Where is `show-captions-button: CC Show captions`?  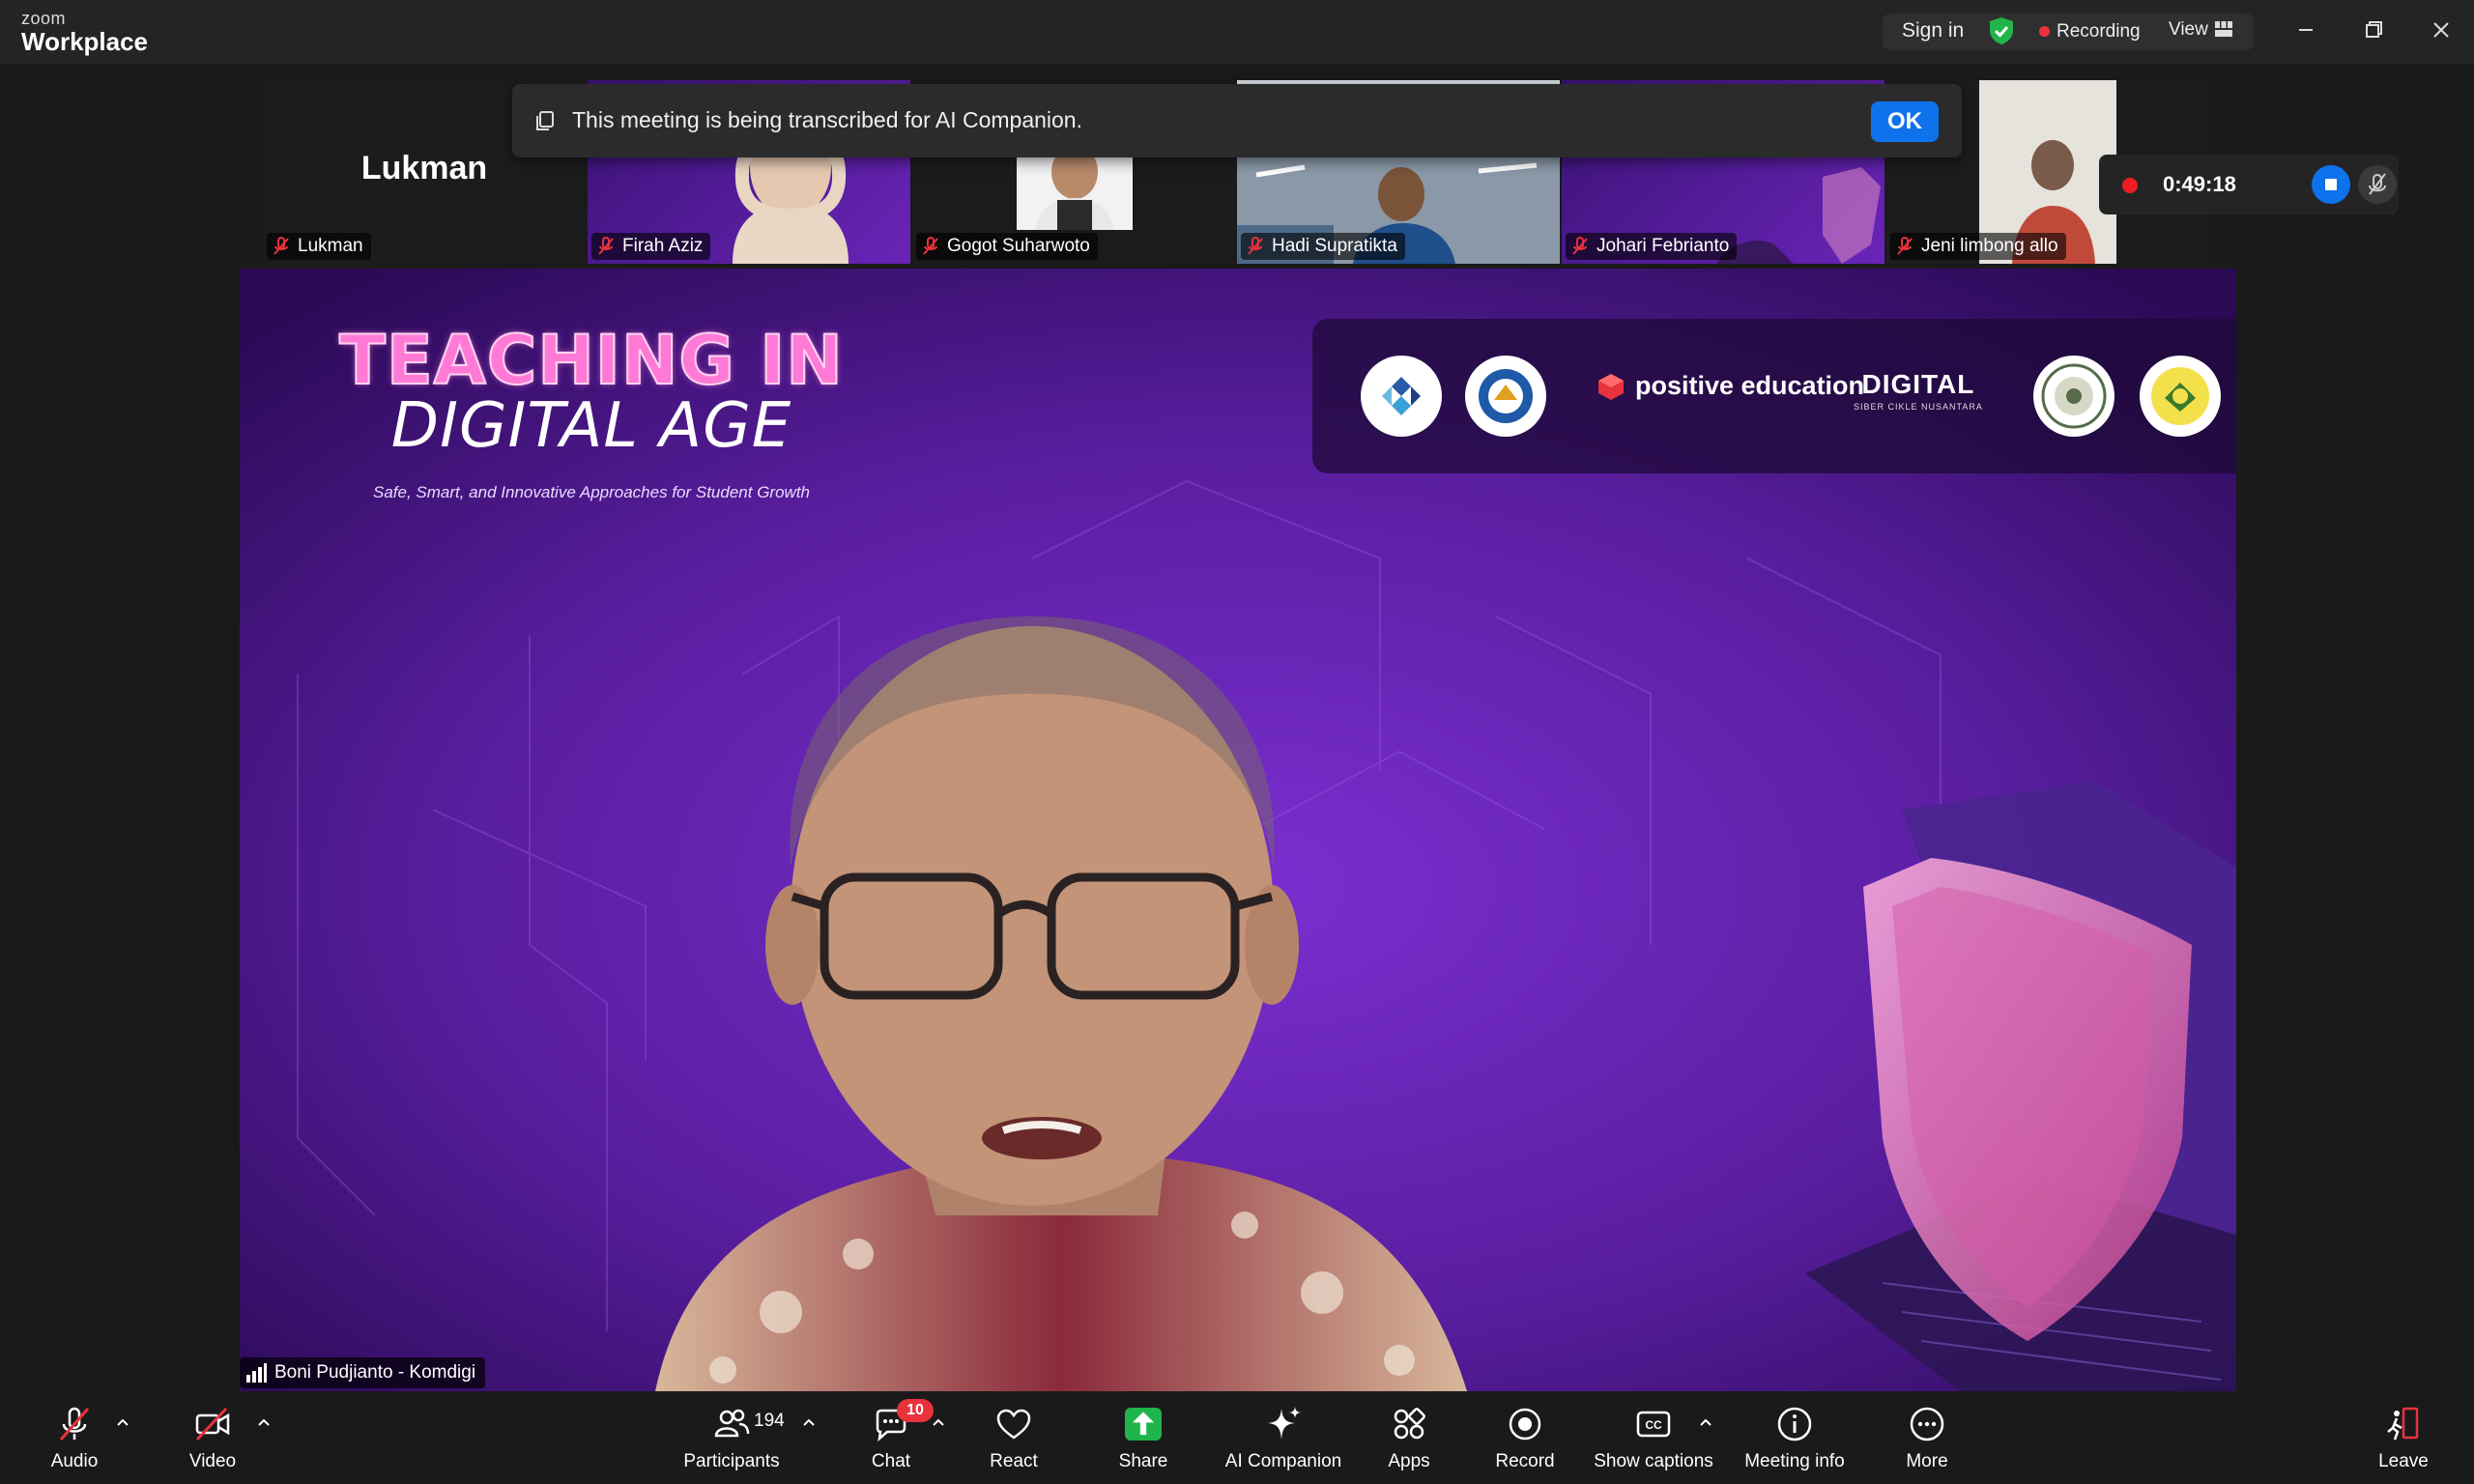
show-captions-button: CC Show captions is located at coordinates (1653, 1437).